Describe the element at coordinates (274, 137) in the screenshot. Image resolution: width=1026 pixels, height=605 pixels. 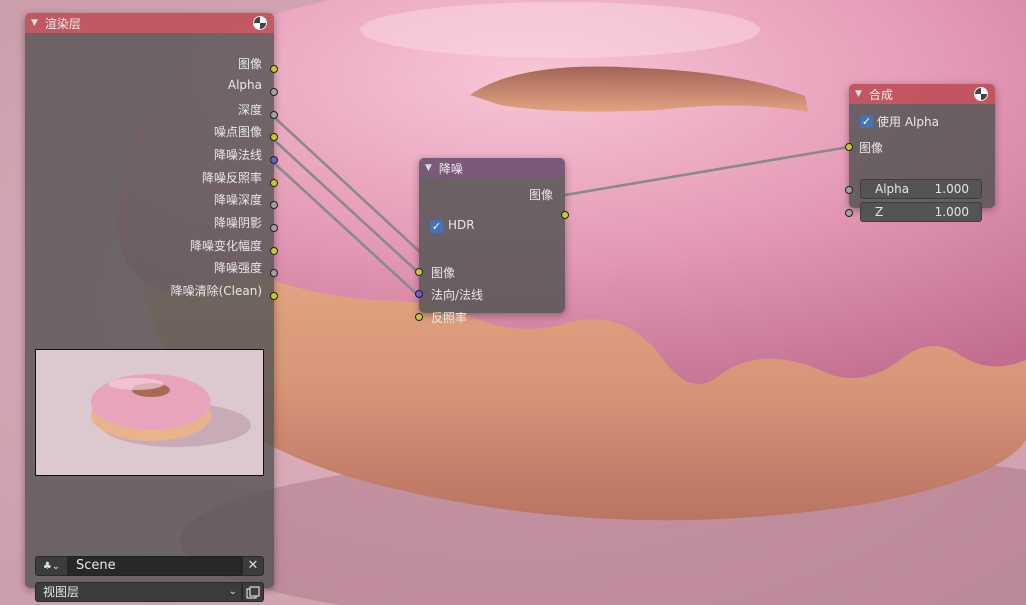
I see `output-socket-noisy-image` at that location.